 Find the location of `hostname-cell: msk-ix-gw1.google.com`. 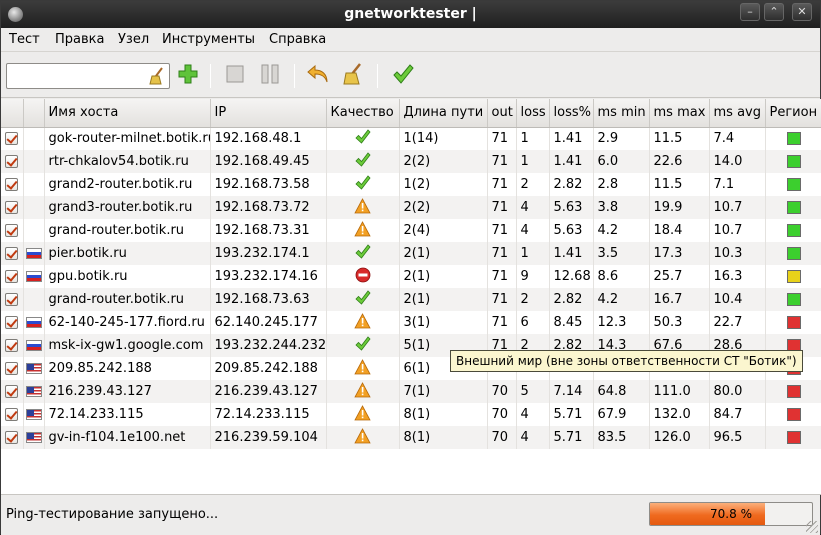

hostname-cell: msk-ix-gw1.google.com is located at coordinates (127, 345).